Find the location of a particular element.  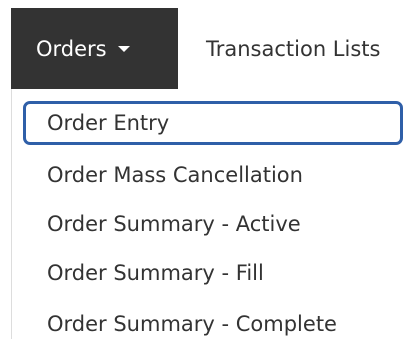

menu-item-label: Order Summary - Complete is located at coordinates (192, 324).